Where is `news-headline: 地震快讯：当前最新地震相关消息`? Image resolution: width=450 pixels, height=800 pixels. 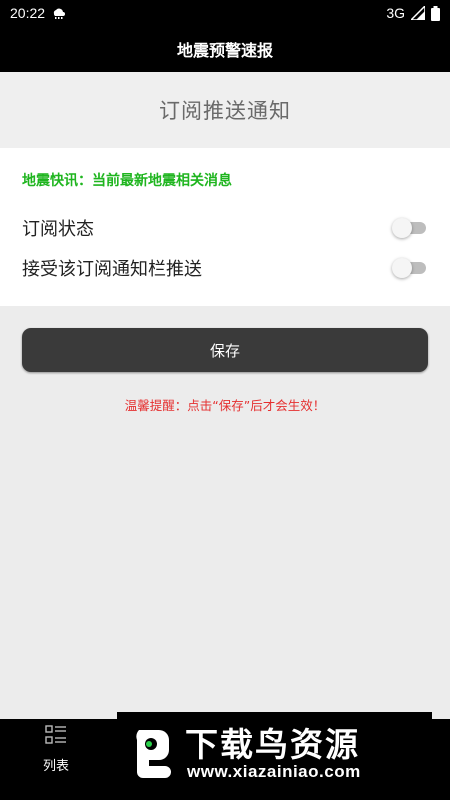 news-headline: 地震快讯：当前最新地震相关消息 is located at coordinates (127, 181).